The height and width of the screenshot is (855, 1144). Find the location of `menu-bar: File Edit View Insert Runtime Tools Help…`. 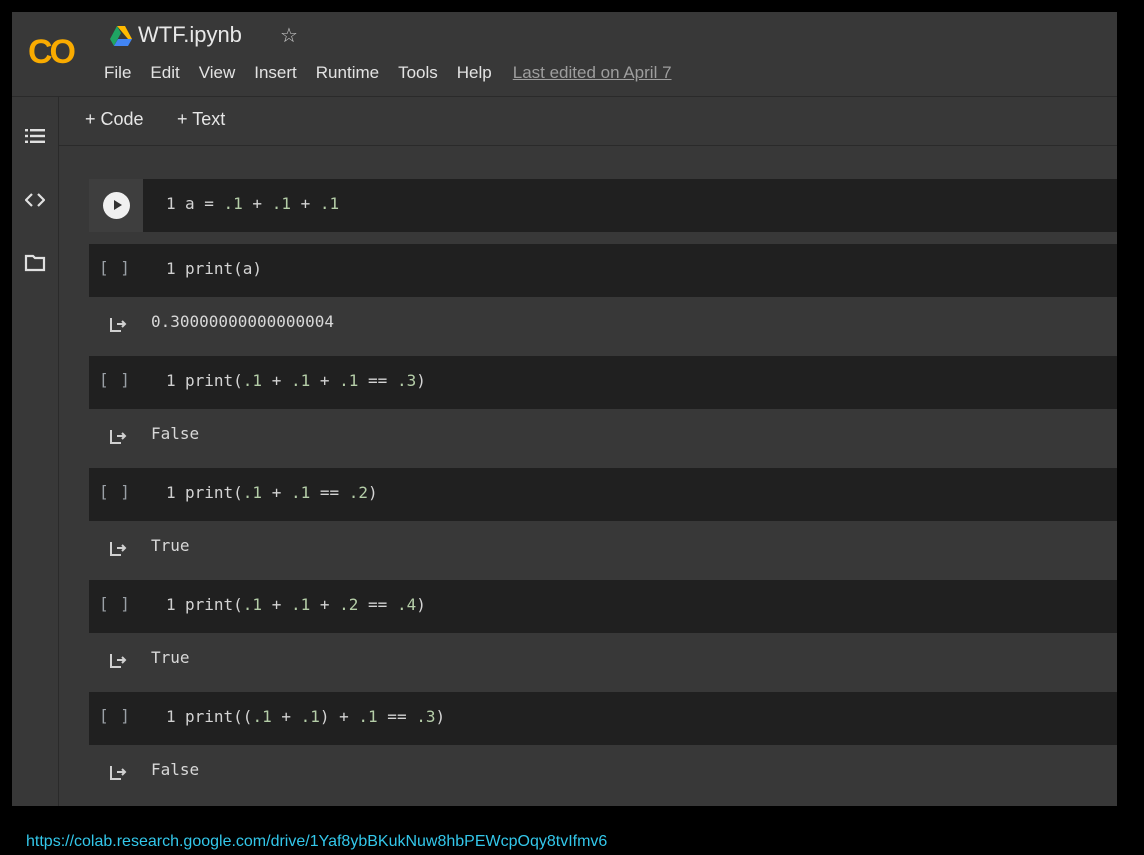

menu-bar: File Edit View Insert Runtime Tools Help… is located at coordinates (388, 73).